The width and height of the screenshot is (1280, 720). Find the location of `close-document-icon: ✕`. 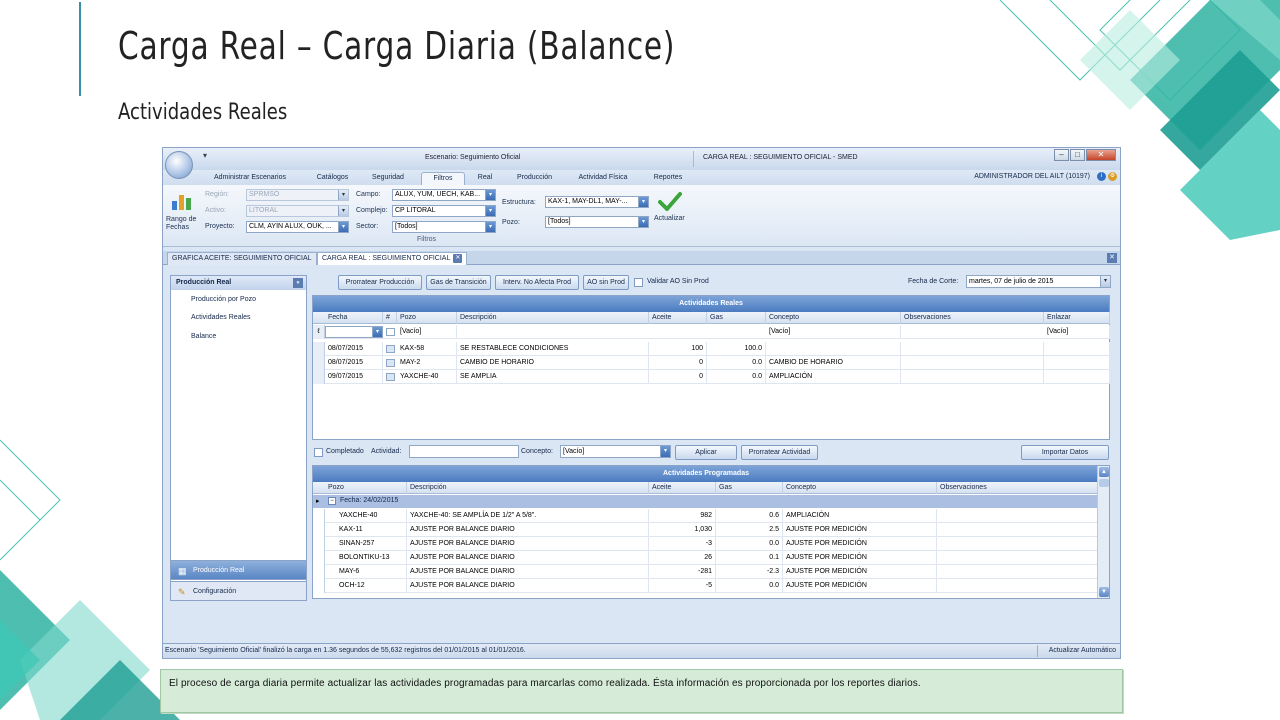

close-document-icon: ✕ is located at coordinates (1112, 258).